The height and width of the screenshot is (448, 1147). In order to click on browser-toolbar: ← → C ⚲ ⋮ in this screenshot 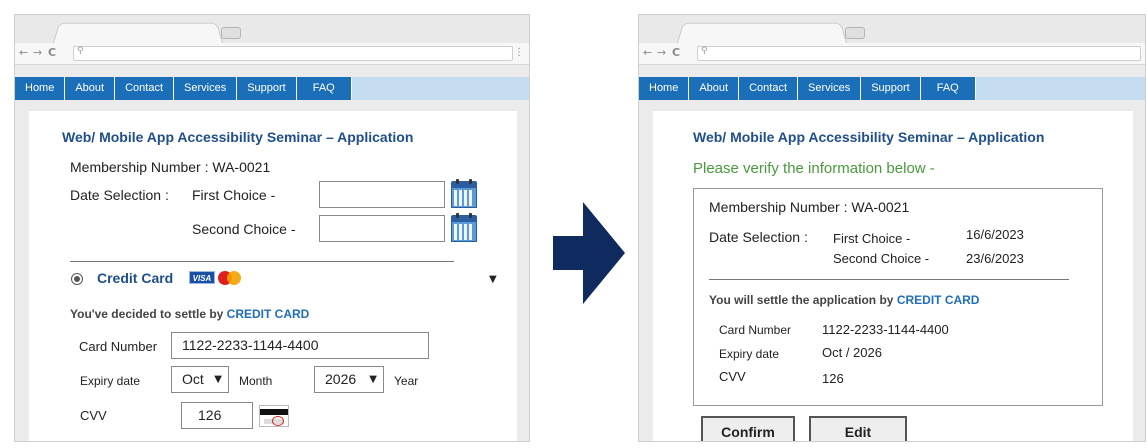, I will do `click(272, 54)`.